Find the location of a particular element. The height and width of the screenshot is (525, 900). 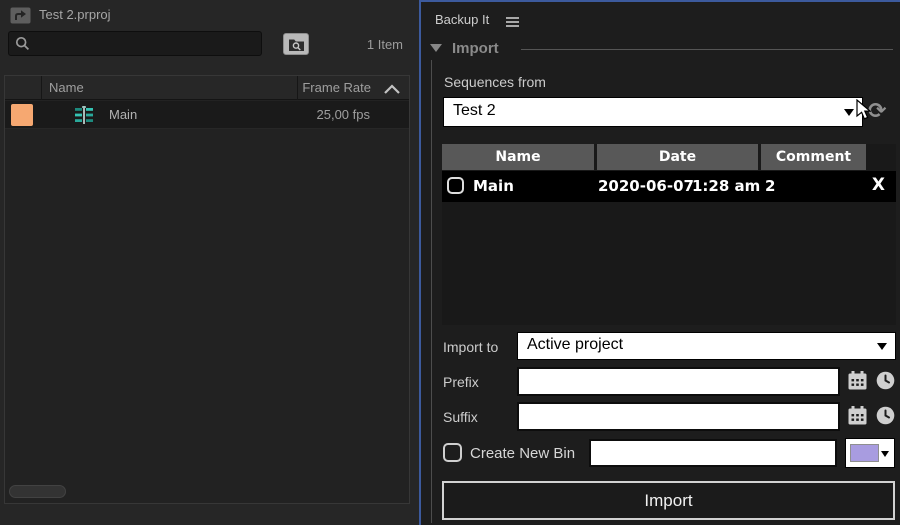

bin-color-swatch is located at coordinates (864, 453).